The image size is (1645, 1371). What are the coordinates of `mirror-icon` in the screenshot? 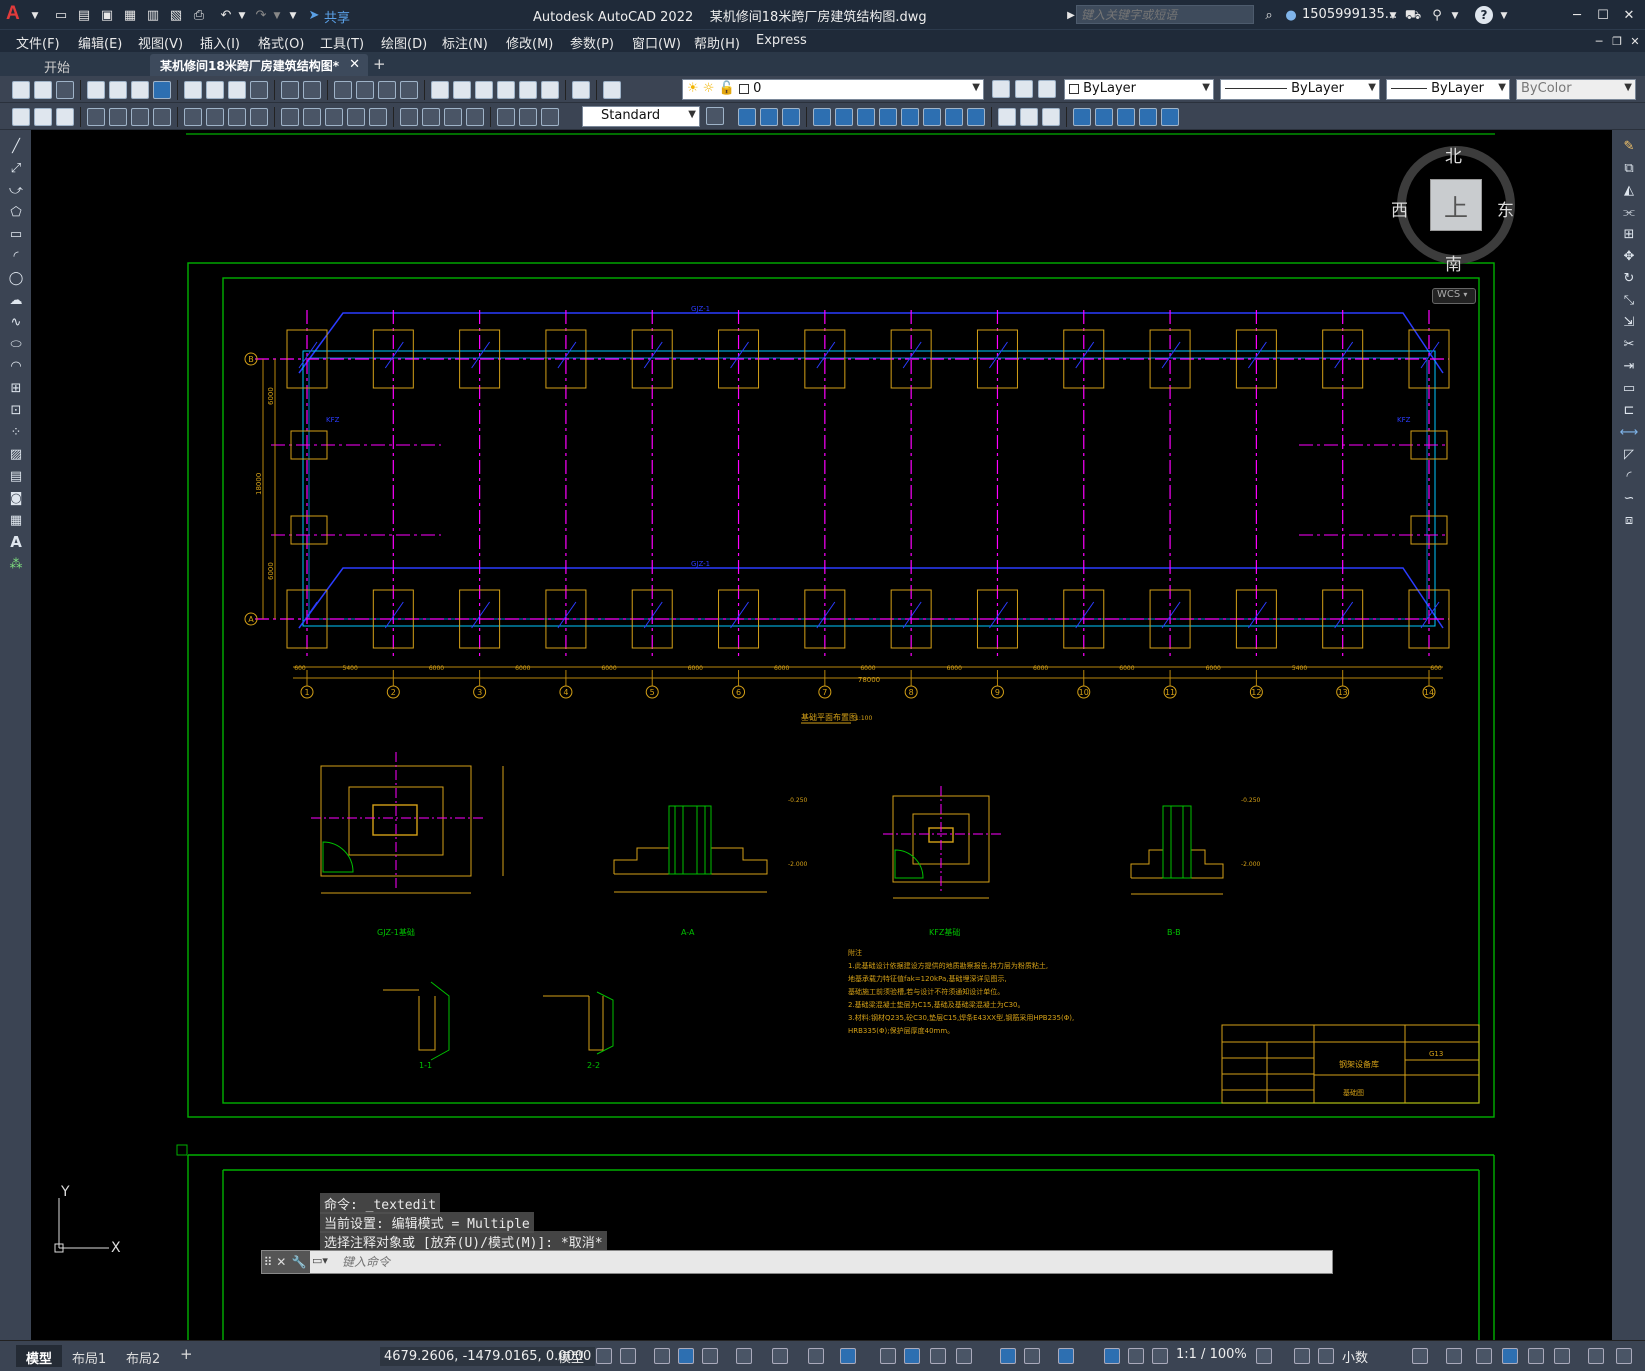 It's located at (791, 117).